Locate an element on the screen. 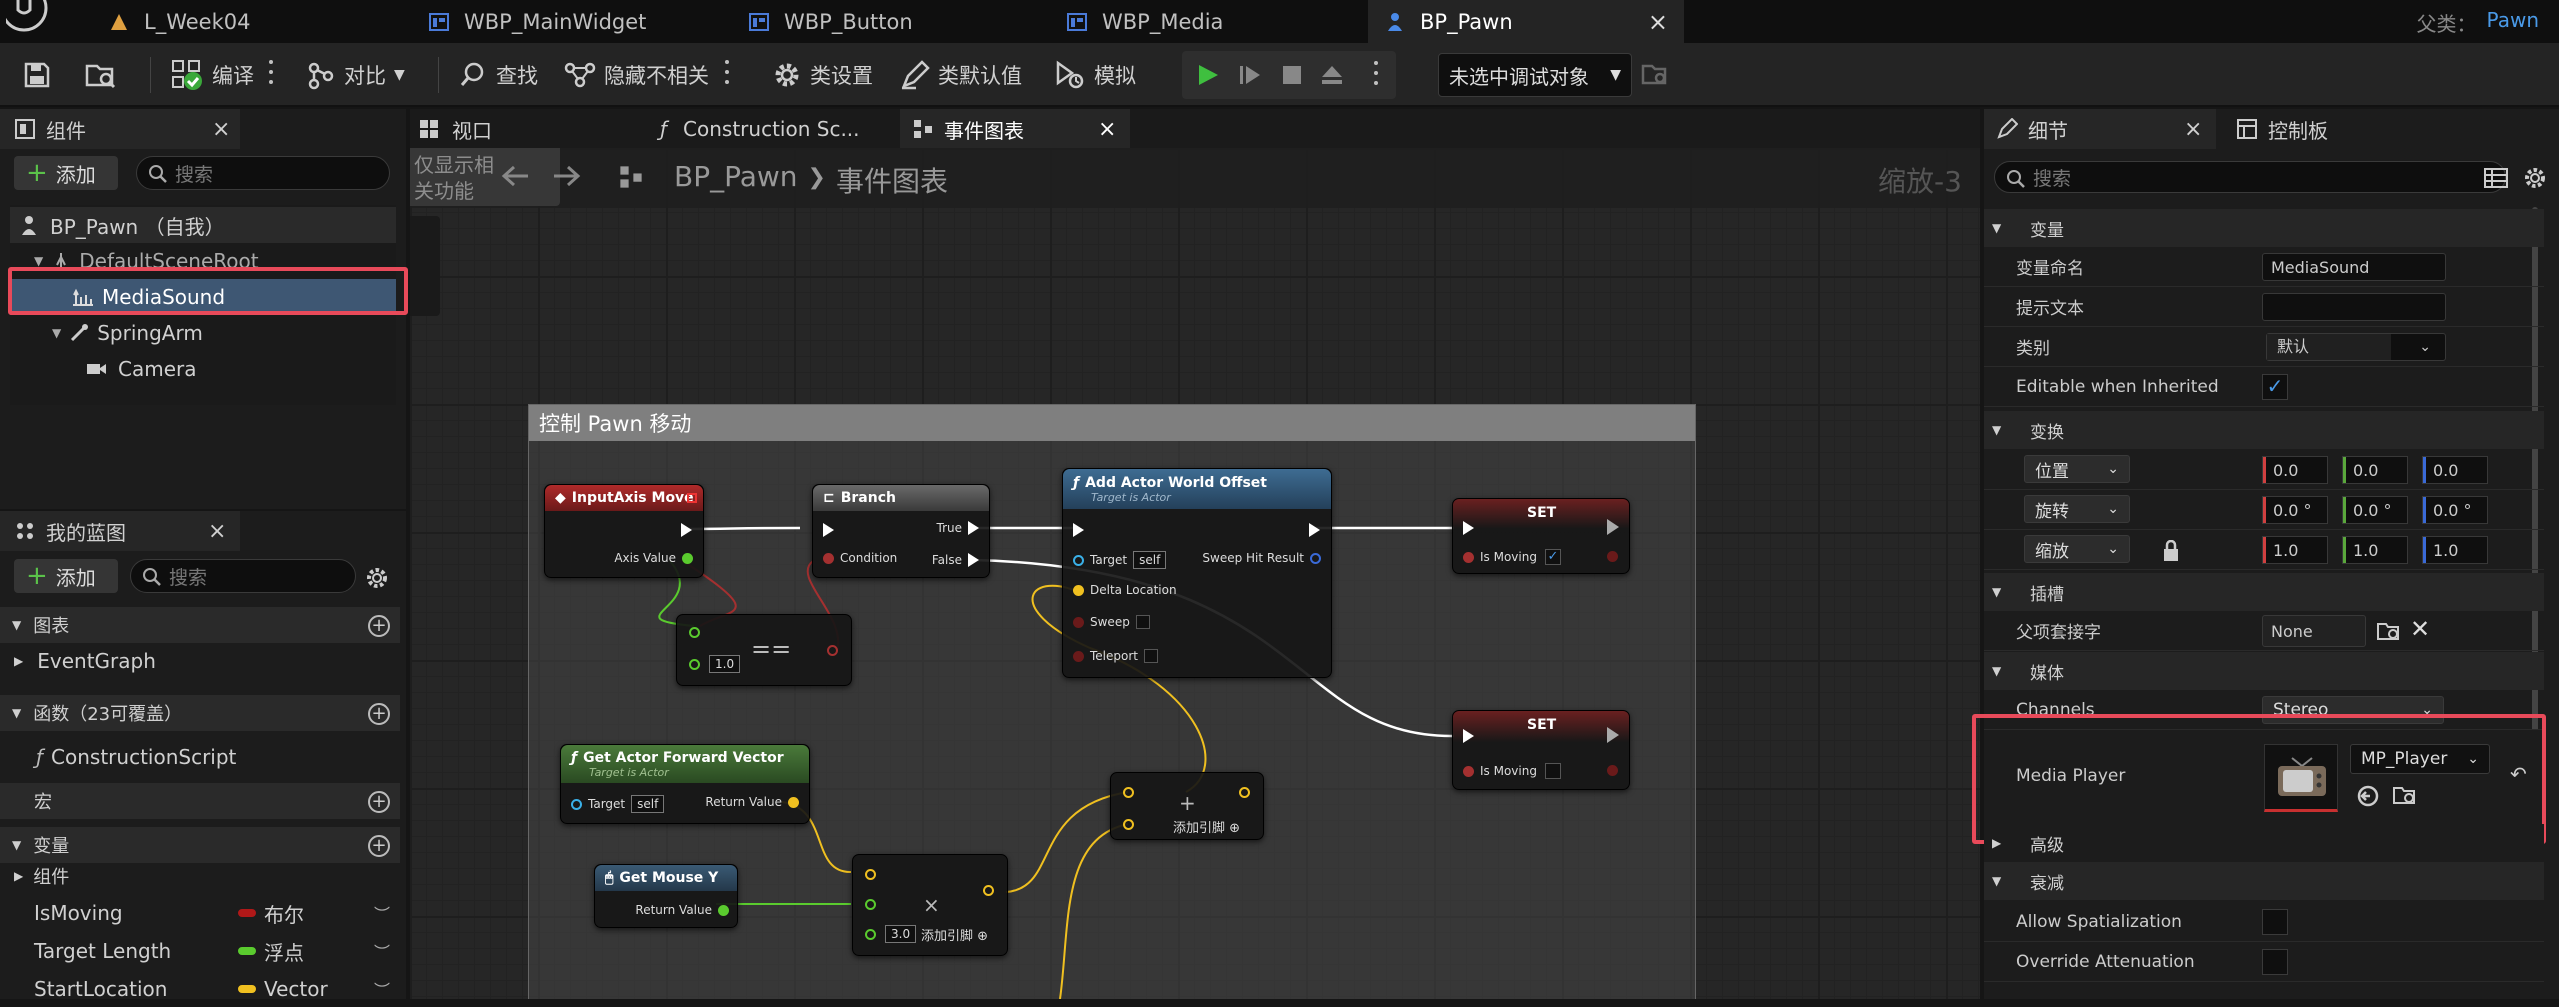 This screenshot has width=2559, height=1007. graph-item-event-graph: ▶ EventGraph is located at coordinates (85, 661).